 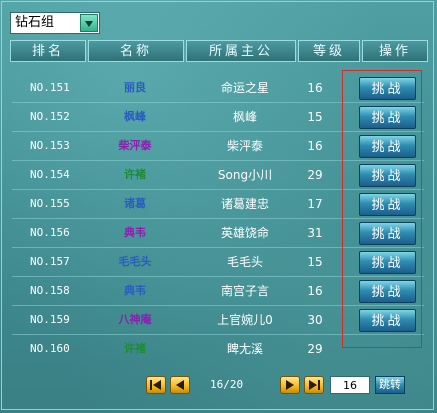 I want to click on rank-cell: NO.153, so click(x=50, y=145).